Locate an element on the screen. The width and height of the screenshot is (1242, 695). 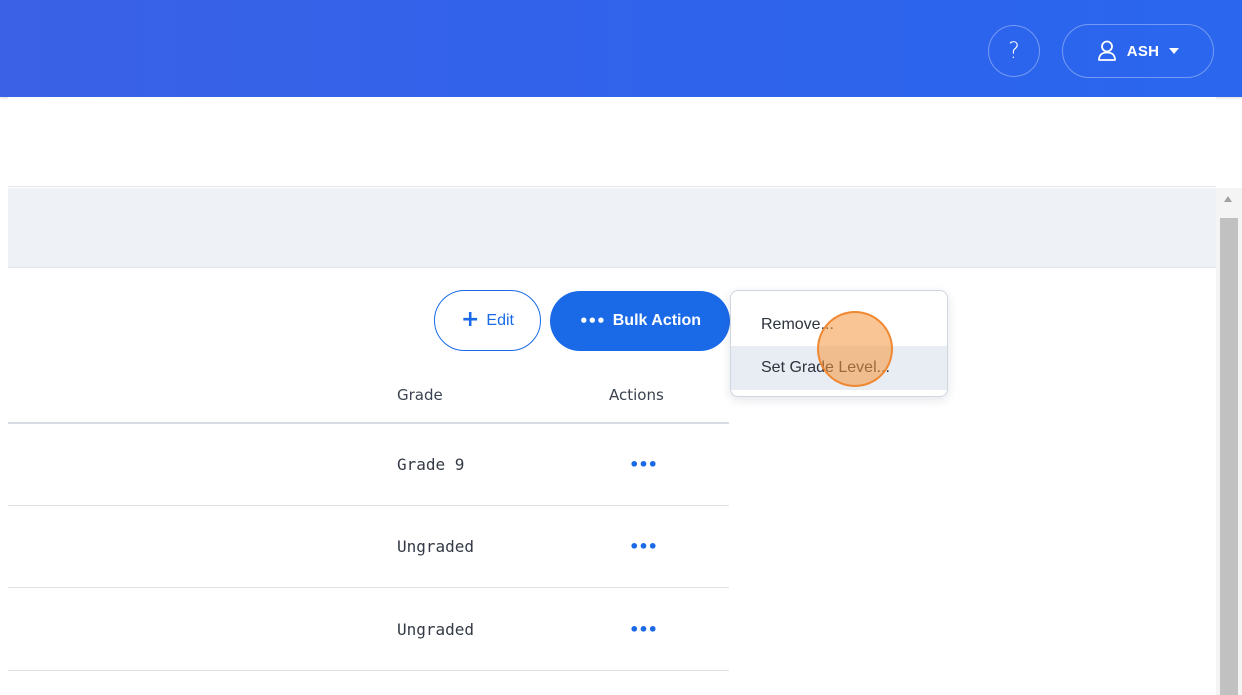
vertical-scrollbar is located at coordinates (1229, 441).